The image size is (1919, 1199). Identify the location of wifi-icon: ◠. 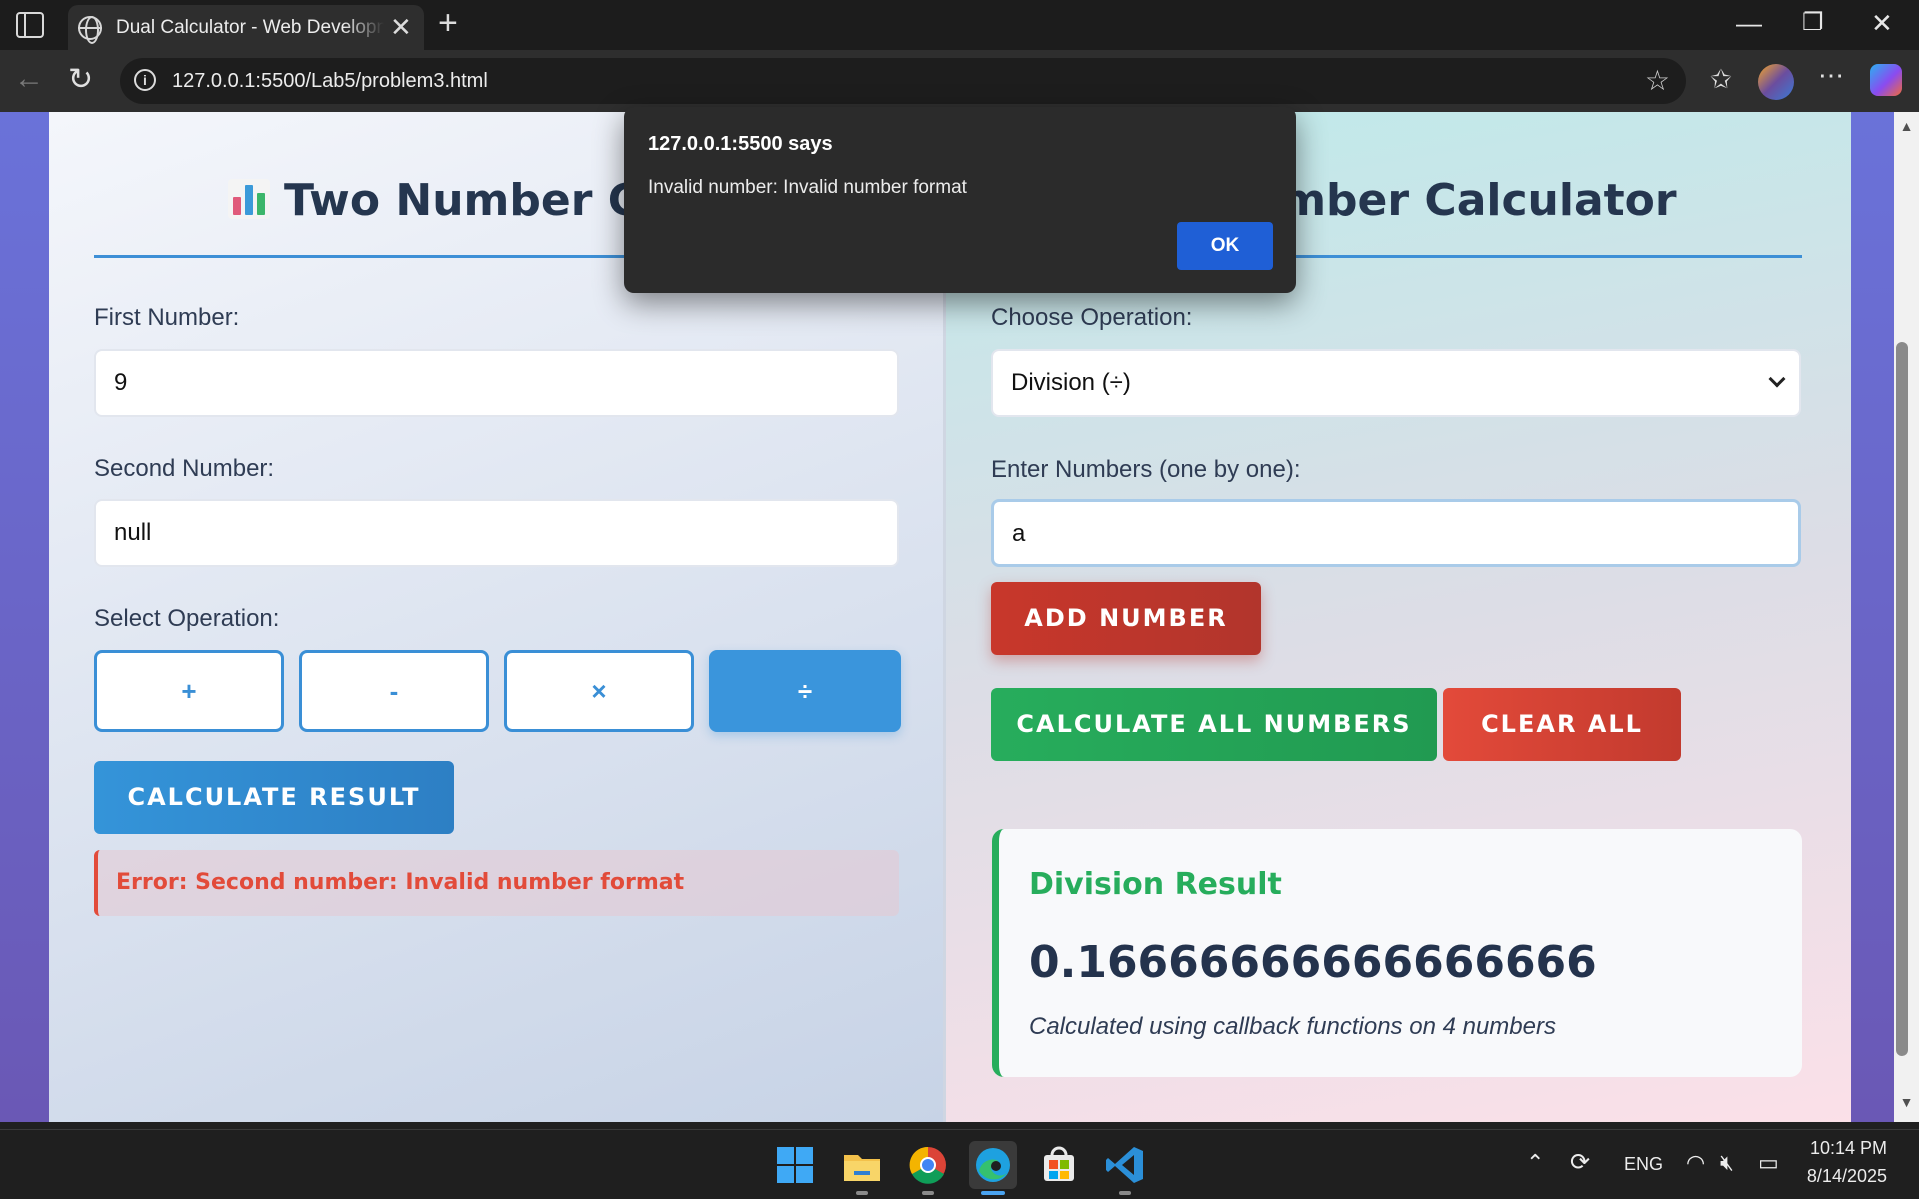
(1695, 1163).